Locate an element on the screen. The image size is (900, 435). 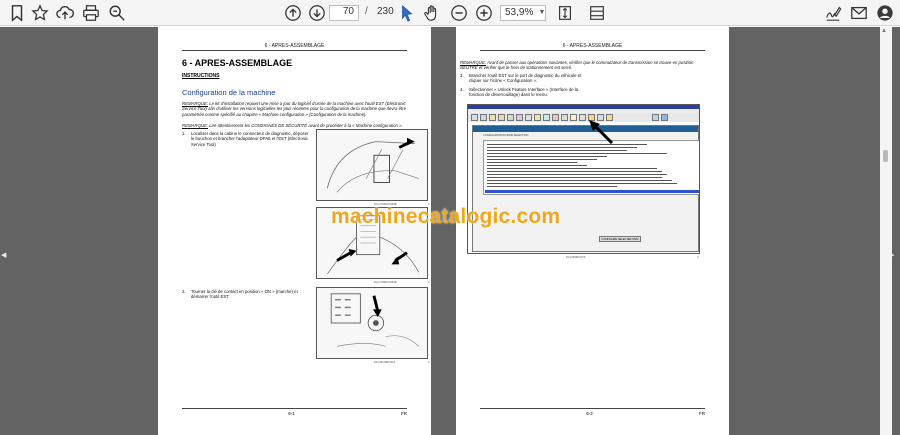
figure-ignition-key is located at coordinates (372, 323).